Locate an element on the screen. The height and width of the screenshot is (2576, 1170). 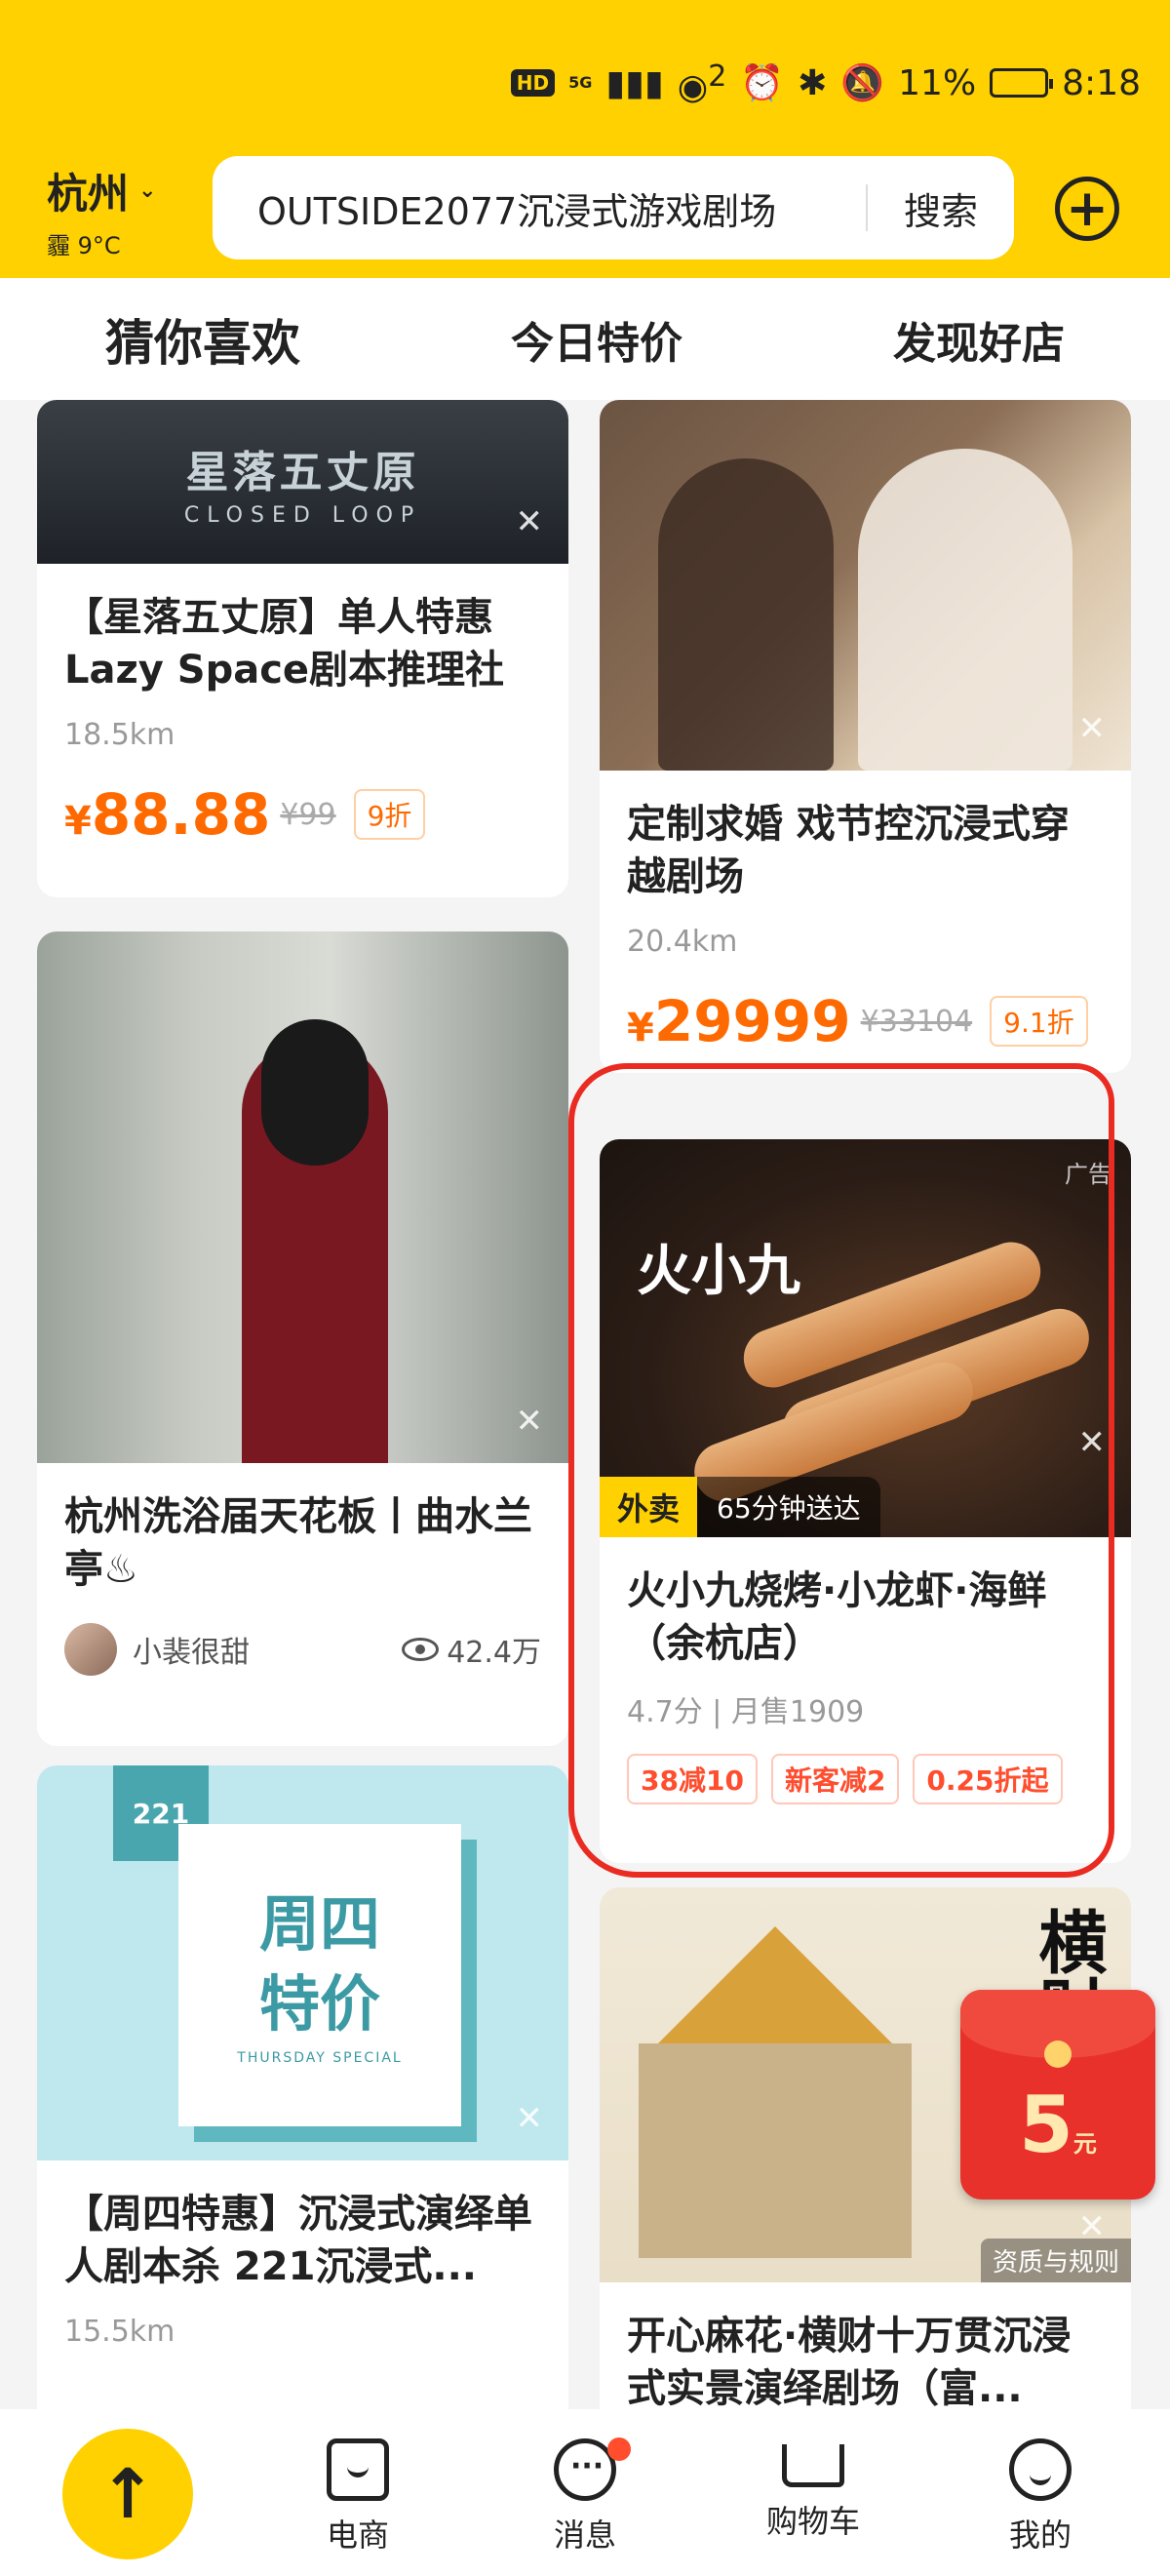
delivery-strip: 外卖 65分钟送达 is located at coordinates (740, 1507).